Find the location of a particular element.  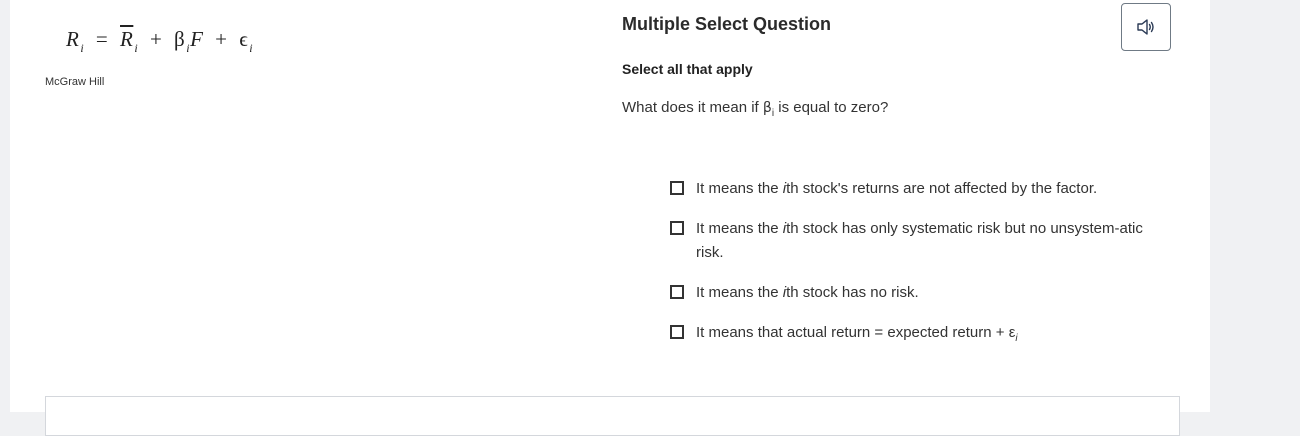

question-pre: What does it mean if is located at coordinates (692, 107).